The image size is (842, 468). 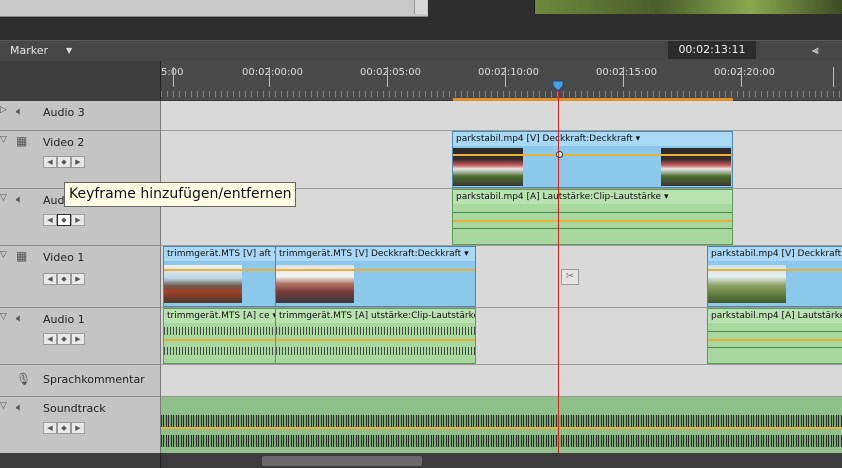 I want to click on marker-menu-button: Marker ▼, so click(x=41, y=50).